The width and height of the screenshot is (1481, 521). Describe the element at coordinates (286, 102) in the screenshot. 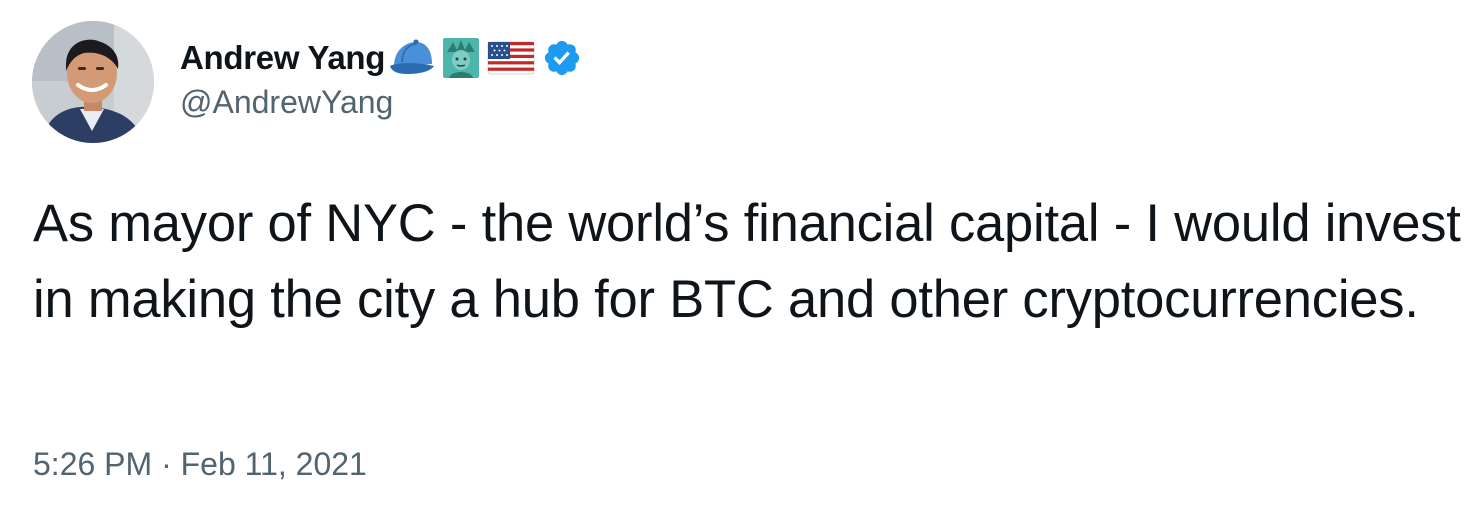

I see `author-handle: @AndrewYang` at that location.